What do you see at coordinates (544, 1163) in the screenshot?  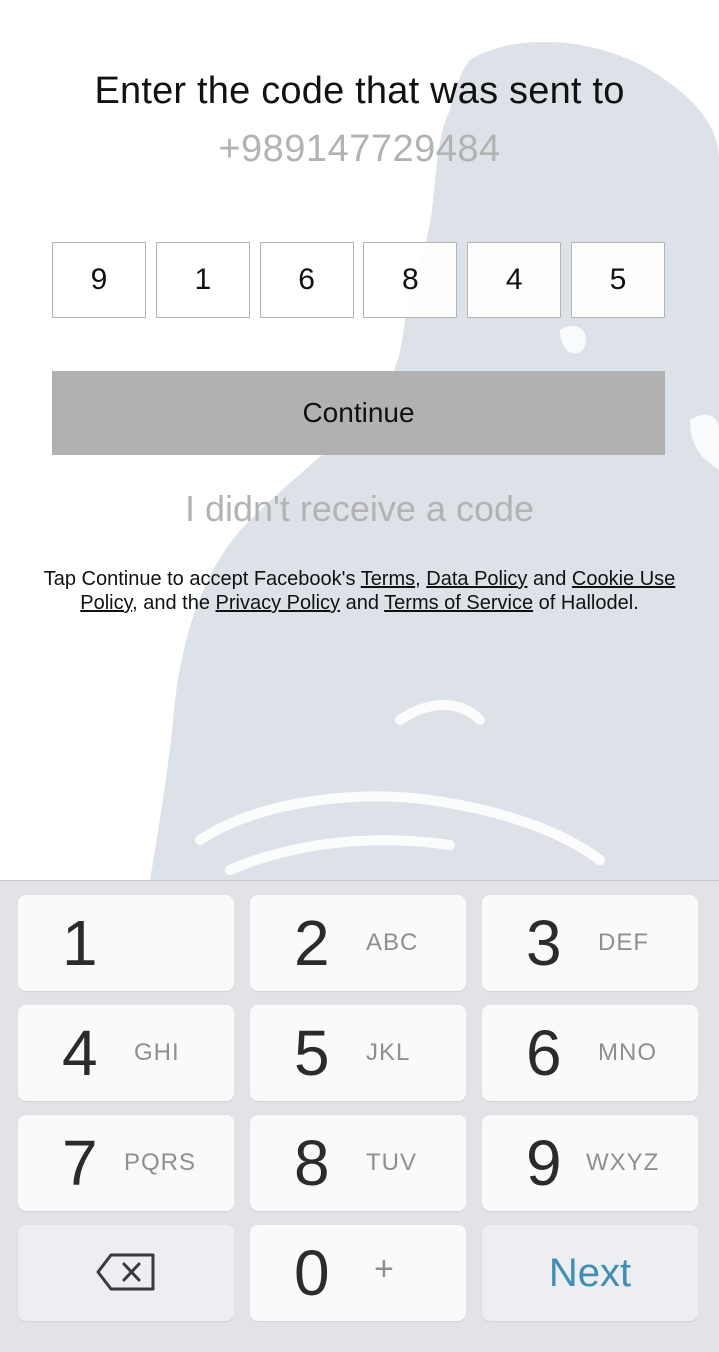 I see `key-digit: 9` at bounding box center [544, 1163].